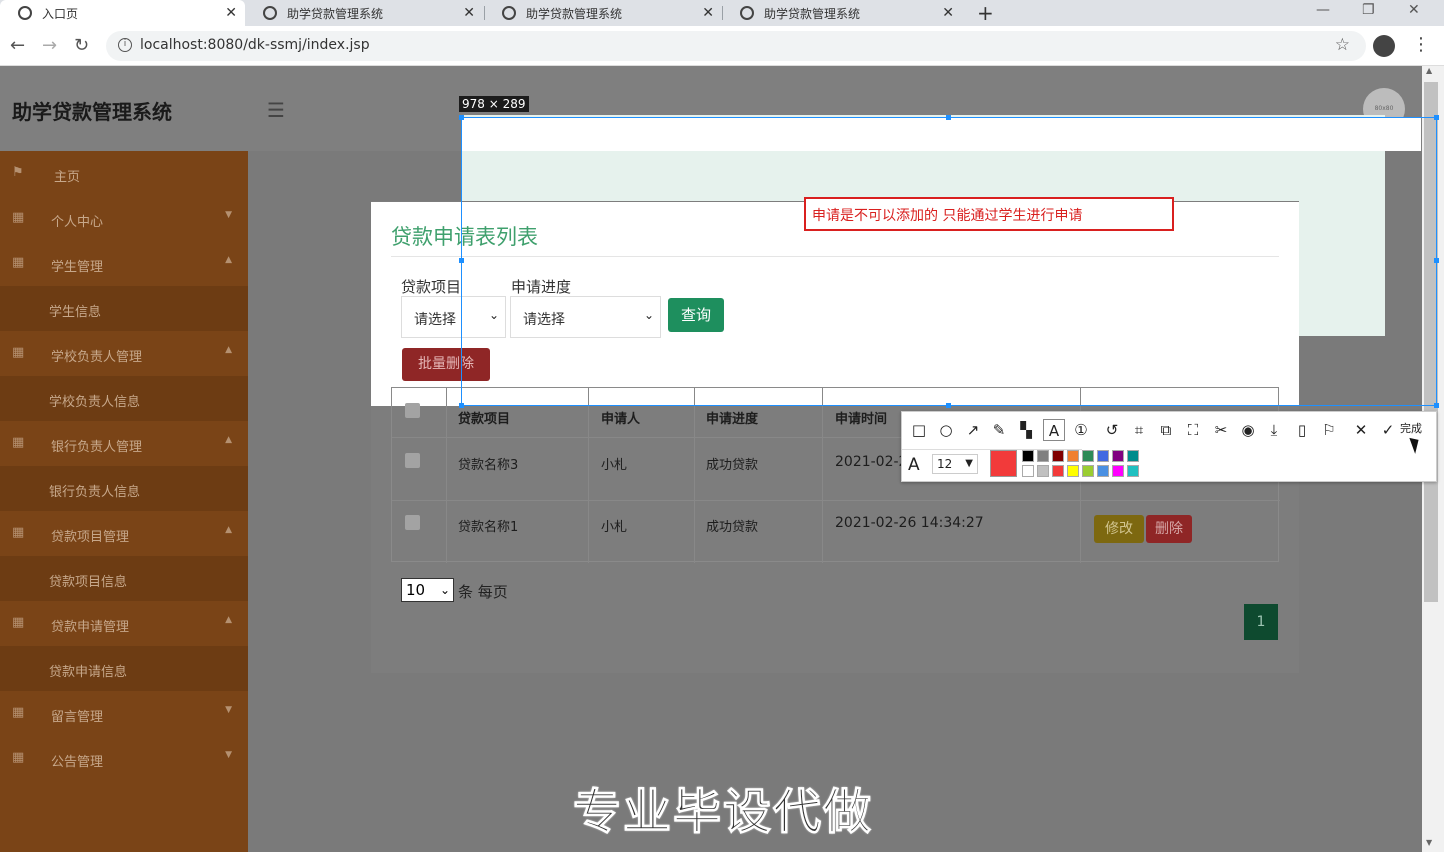  I want to click on undo-icon: ↺, so click(1112, 430).